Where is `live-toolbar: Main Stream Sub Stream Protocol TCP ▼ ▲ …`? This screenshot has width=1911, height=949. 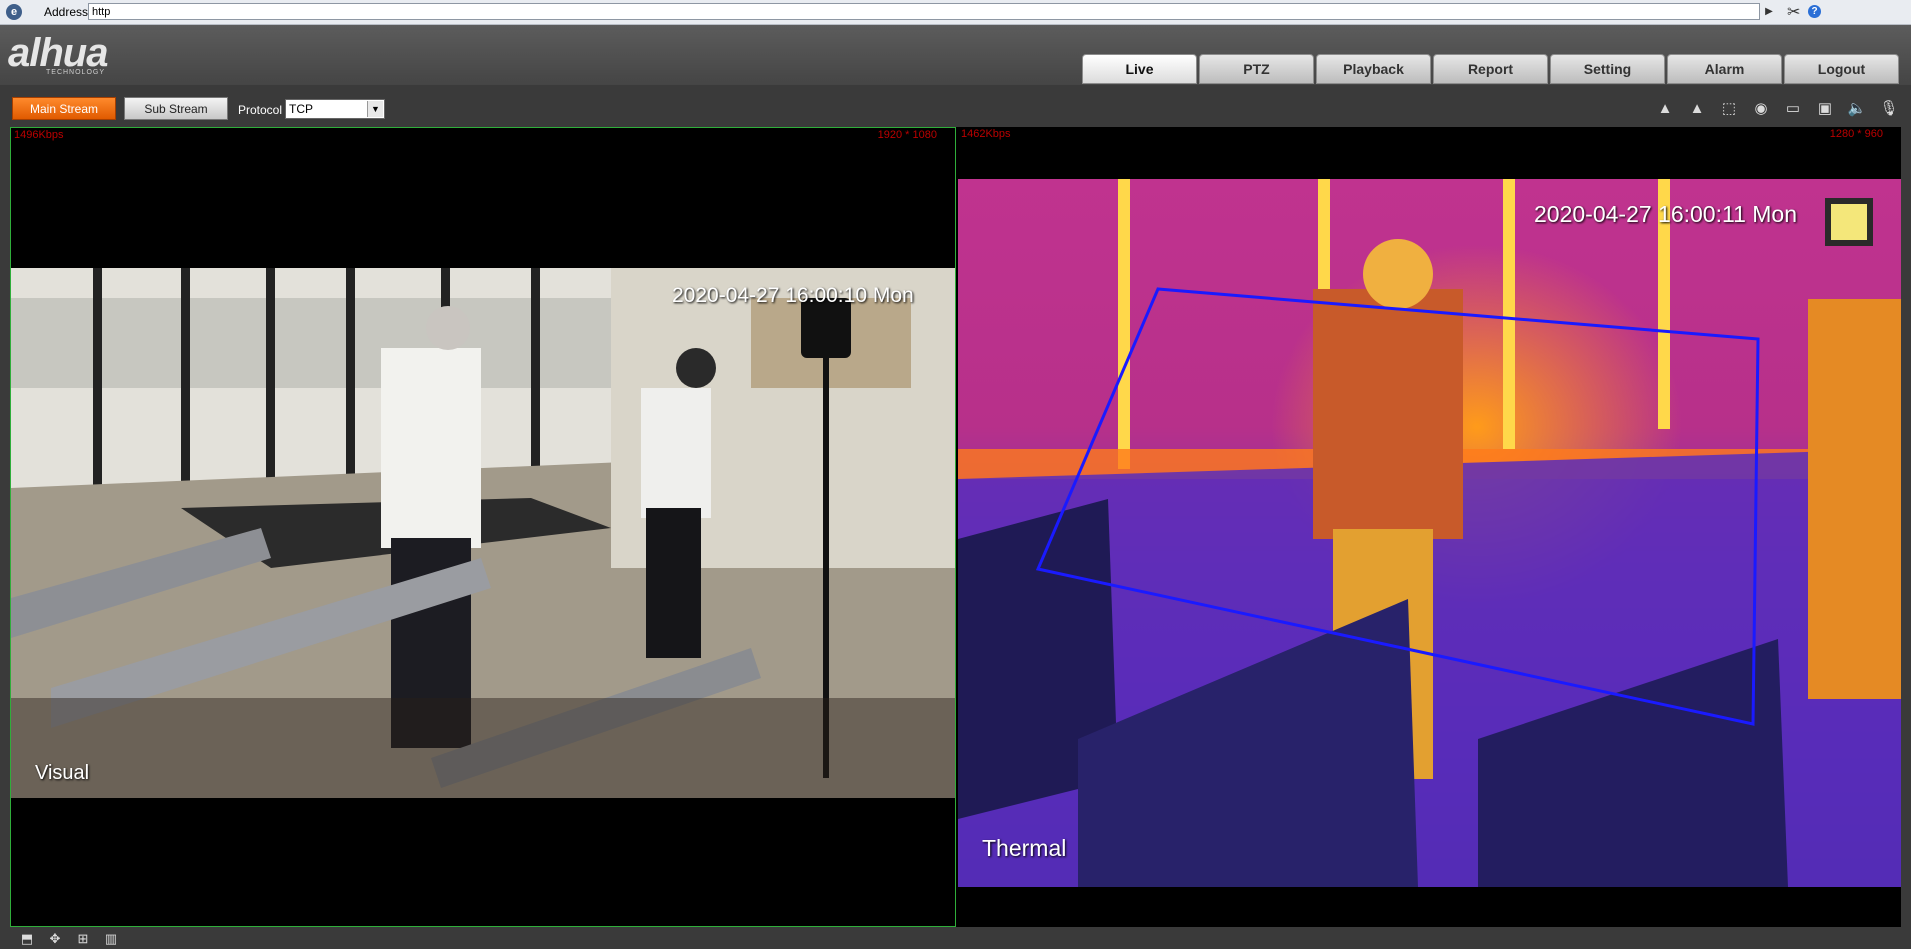
live-toolbar: Main Stream Sub Stream Protocol TCP ▼ ▲ … is located at coordinates (955, 105).